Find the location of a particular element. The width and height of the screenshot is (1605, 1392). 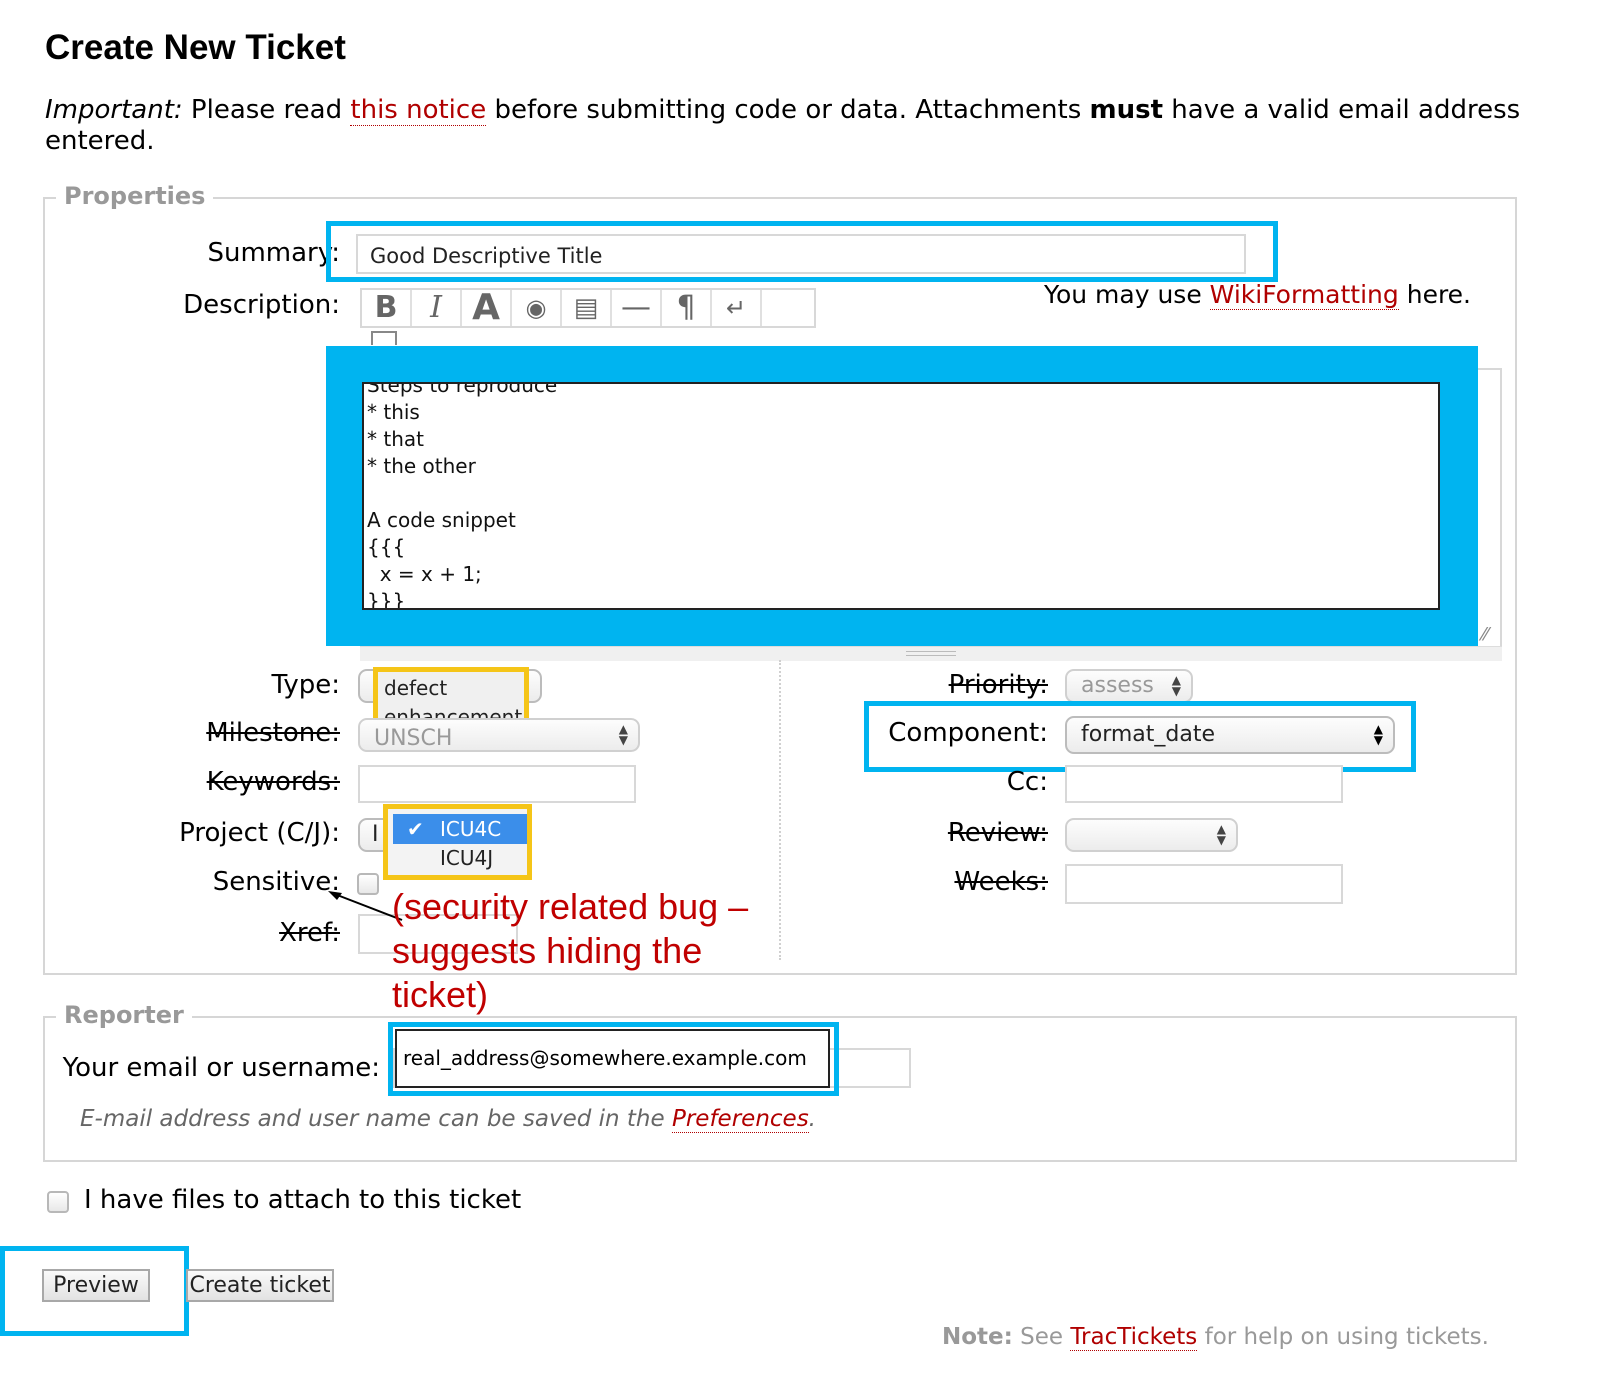

notice-link: this notice is located at coordinates (418, 110).